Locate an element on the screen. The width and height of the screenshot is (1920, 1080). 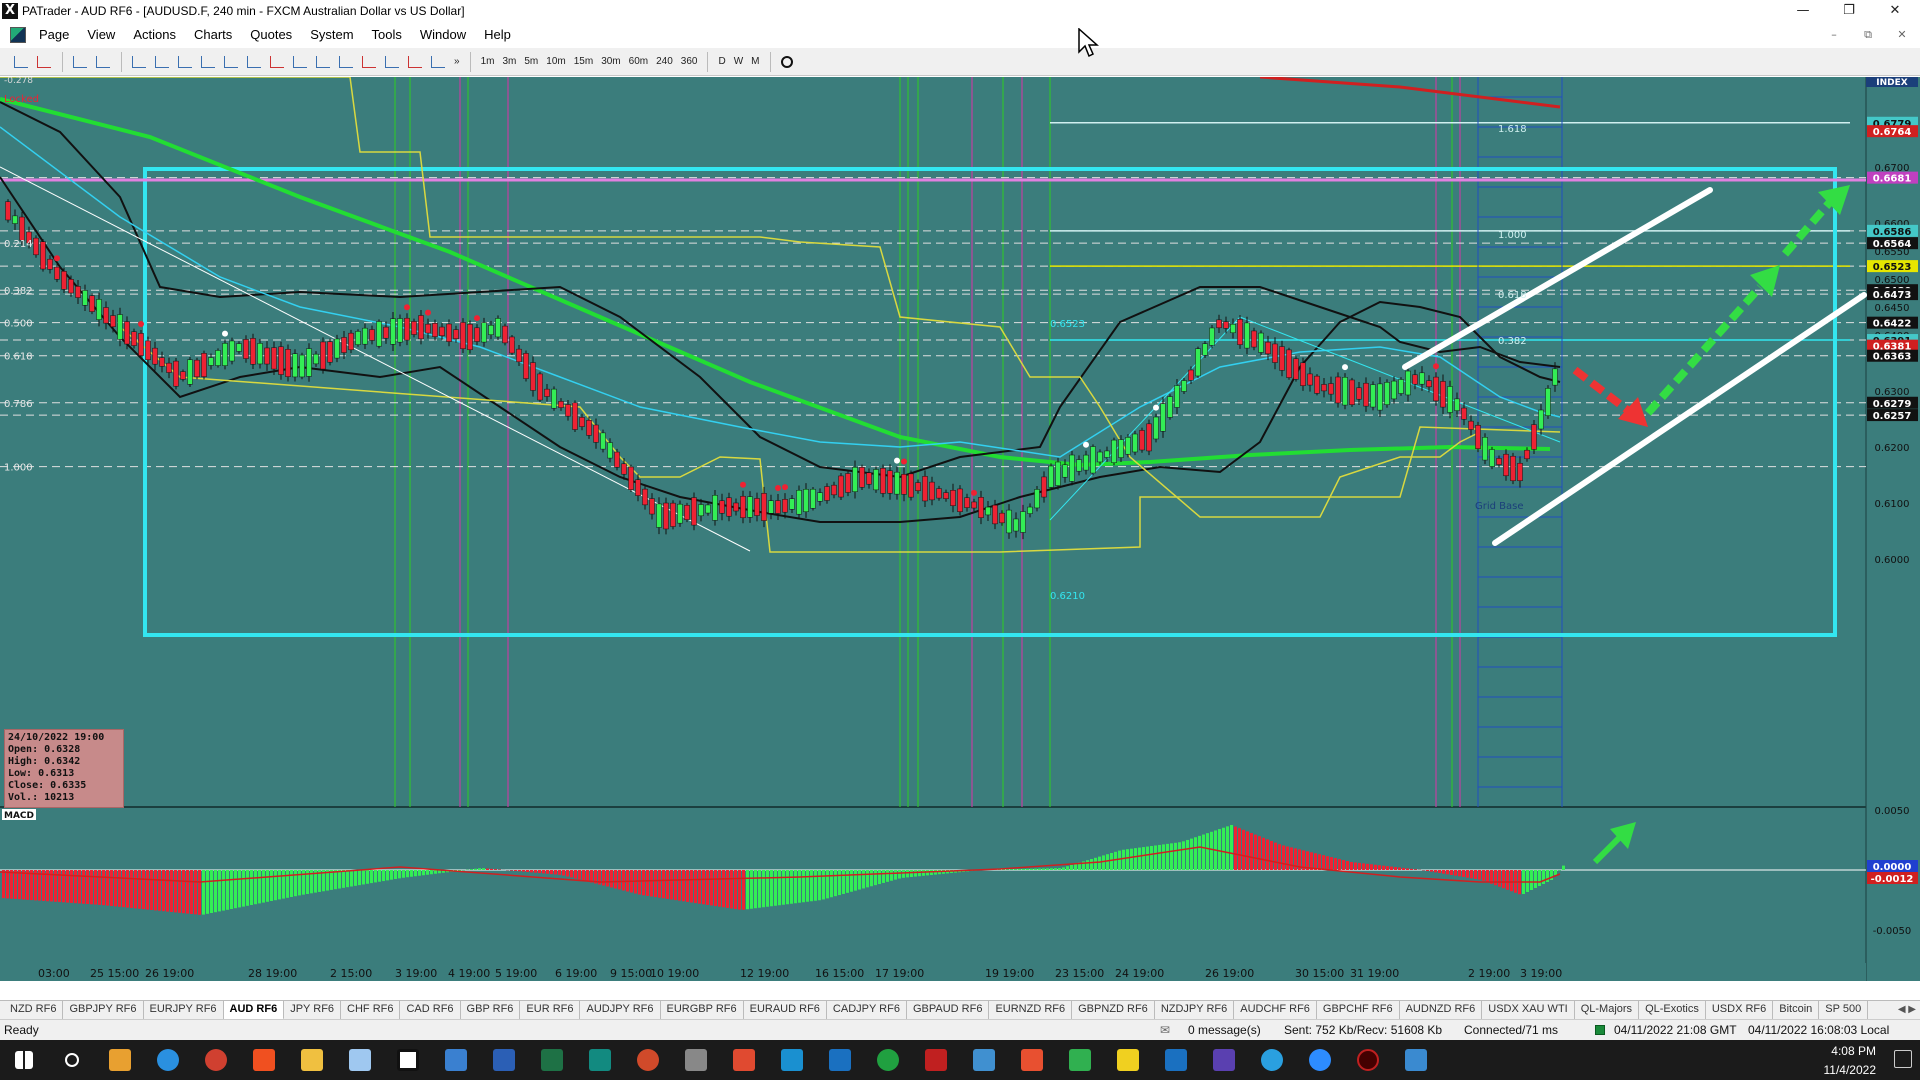
child-close-button: ✕ is located at coordinates (1902, 35).